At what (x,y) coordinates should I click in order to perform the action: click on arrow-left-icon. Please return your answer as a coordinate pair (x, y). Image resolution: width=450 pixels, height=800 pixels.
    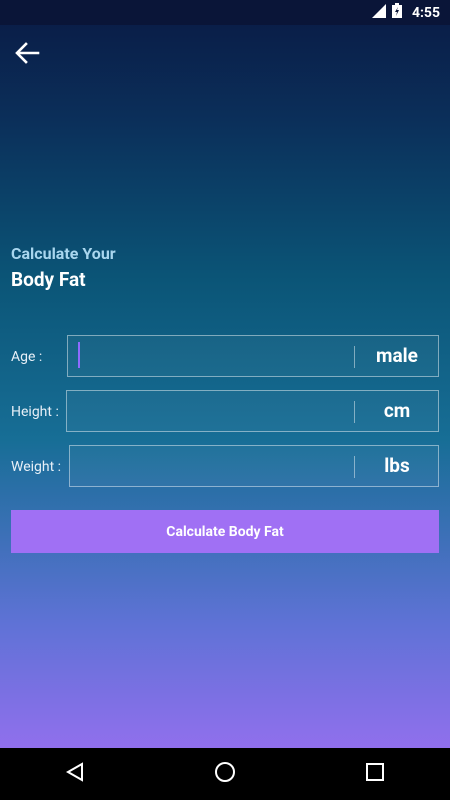
    Looking at the image, I should click on (27, 55).